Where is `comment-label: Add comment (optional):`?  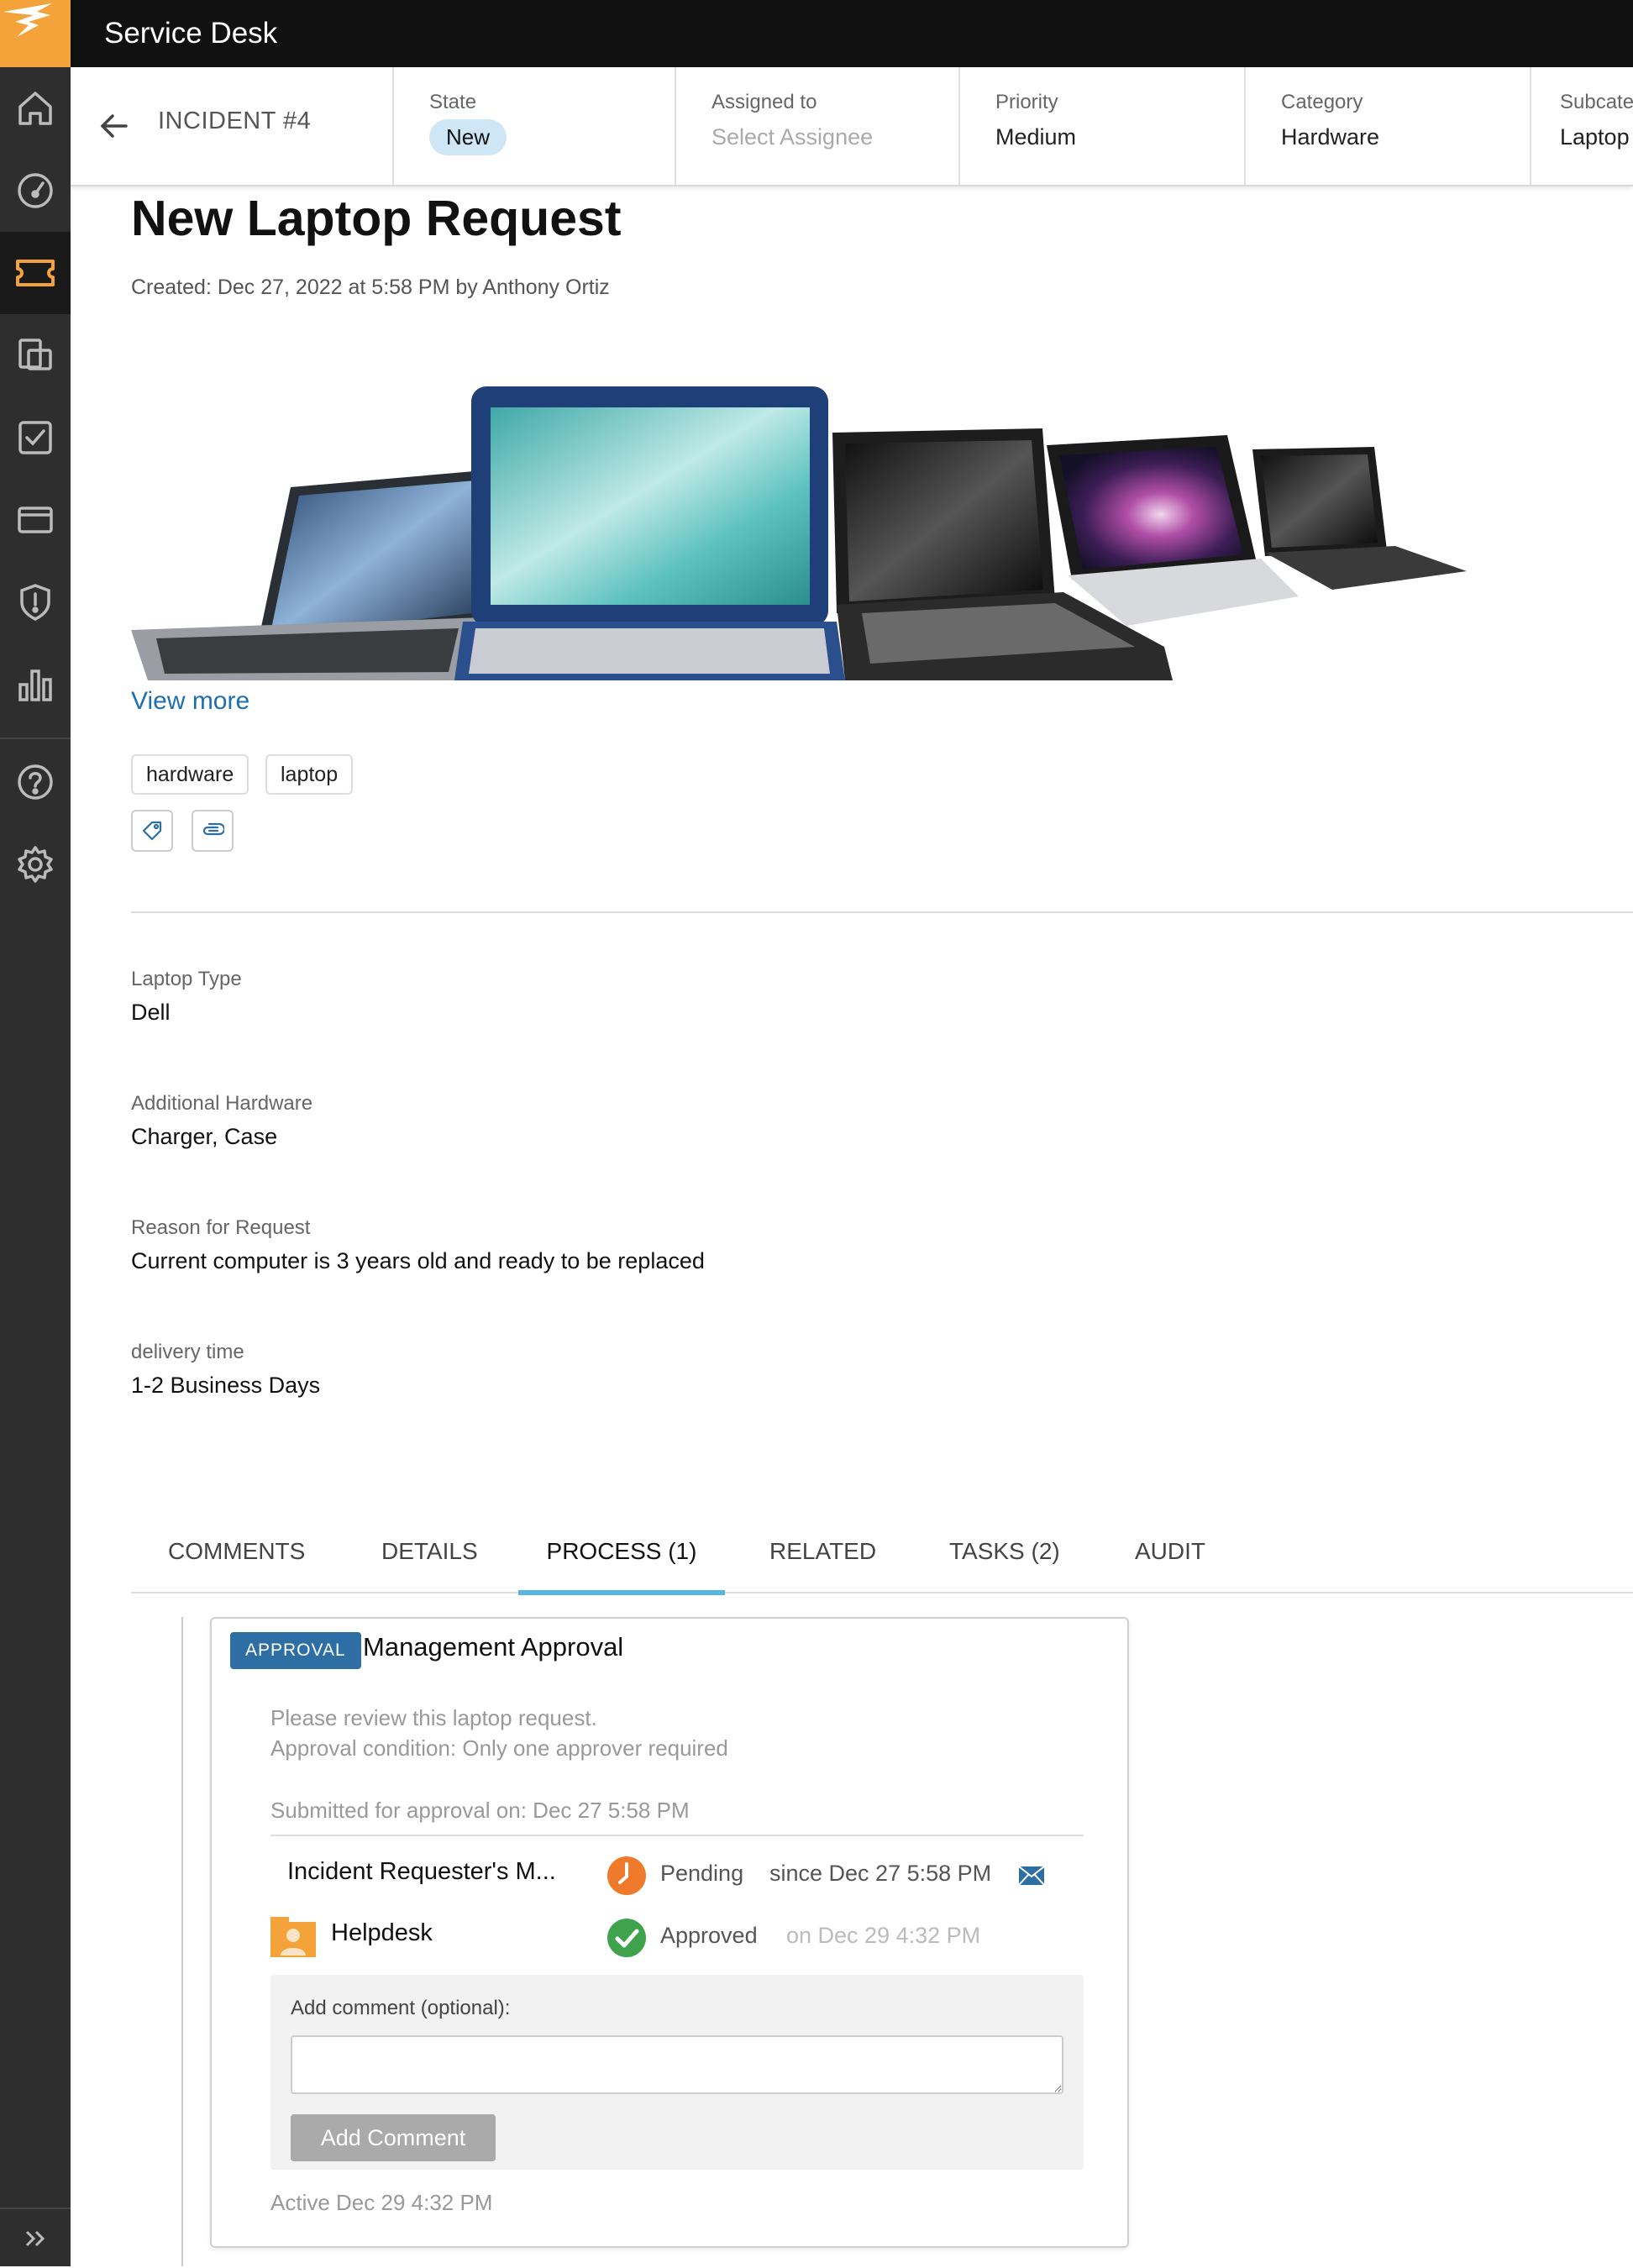 comment-label: Add comment (optional): is located at coordinates (401, 2008).